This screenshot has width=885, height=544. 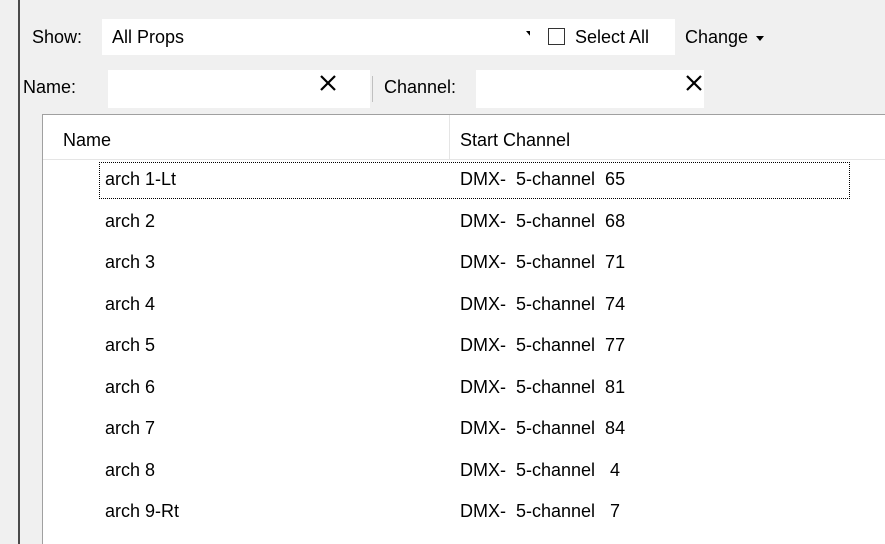 What do you see at coordinates (130, 345) in the screenshot?
I see `cell-prop-name: arch 5` at bounding box center [130, 345].